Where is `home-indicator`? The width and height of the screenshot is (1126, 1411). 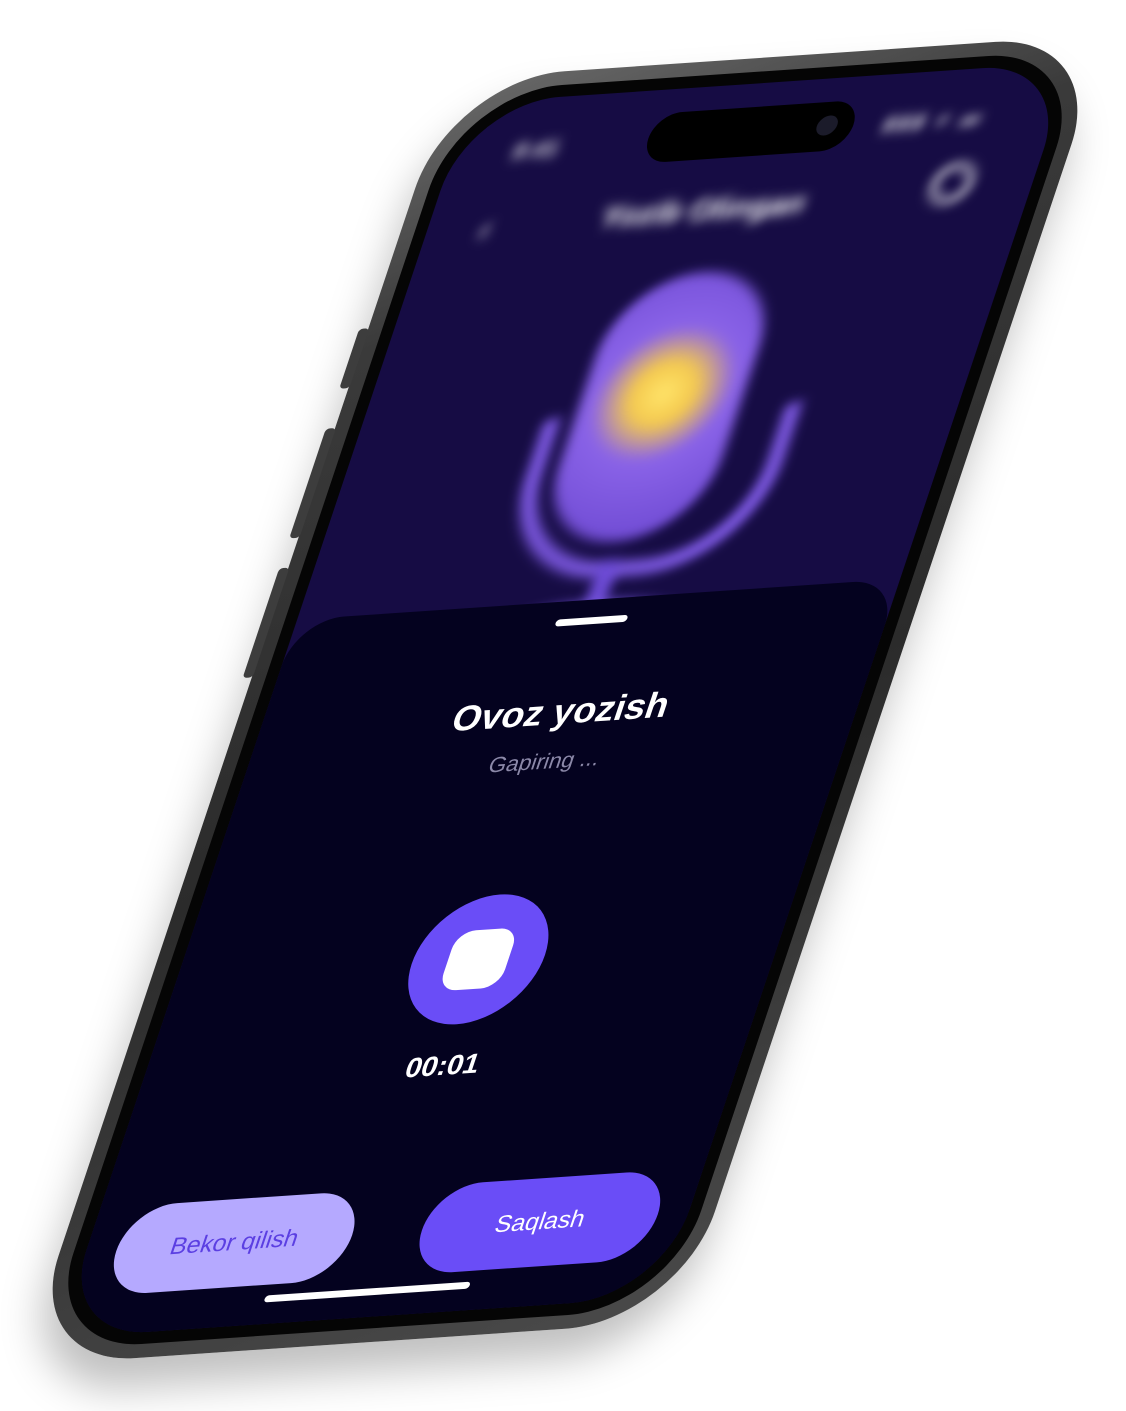 home-indicator is located at coordinates (367, 1292).